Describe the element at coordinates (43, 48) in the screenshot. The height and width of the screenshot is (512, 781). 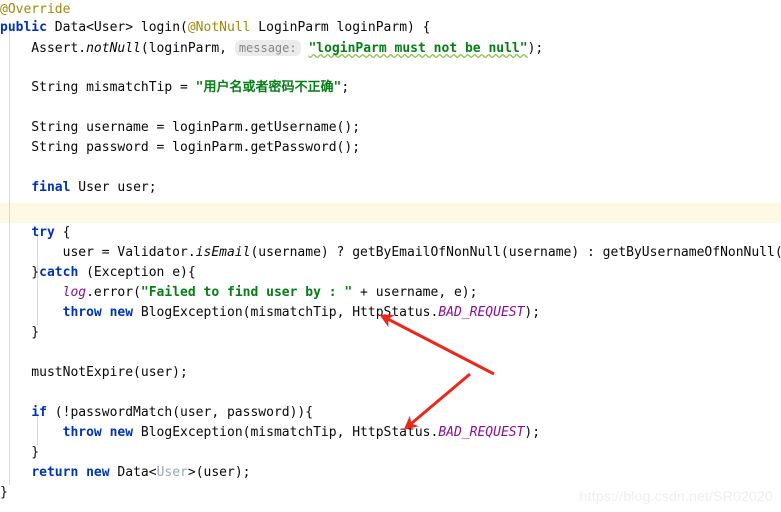
I see `code-token: Assert.` at that location.